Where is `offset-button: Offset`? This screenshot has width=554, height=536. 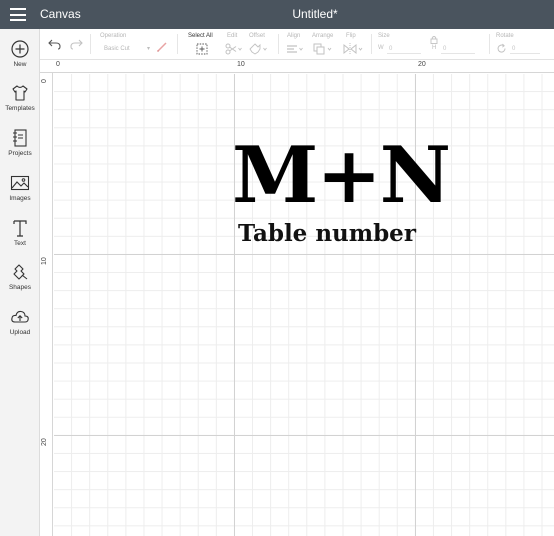 offset-button: Offset is located at coordinates (261, 44).